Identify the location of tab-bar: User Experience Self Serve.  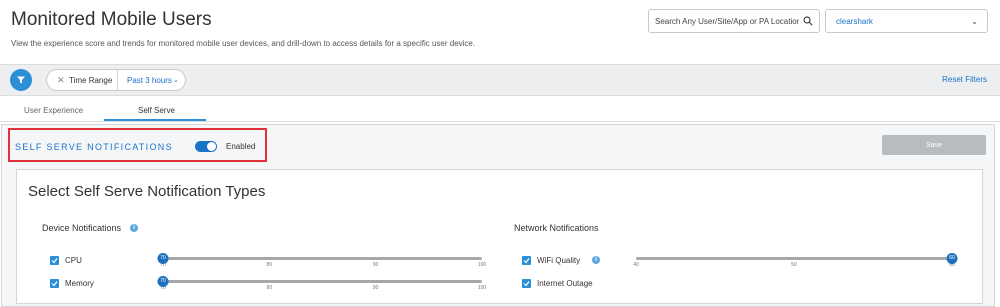
(500, 109).